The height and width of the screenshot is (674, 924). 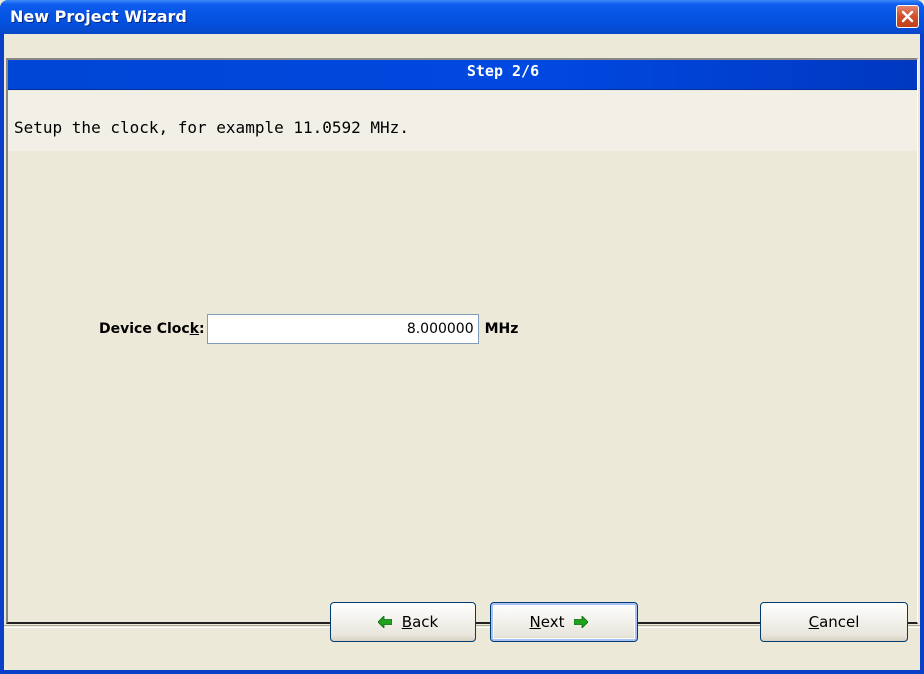 I want to click on device-clock-label-colon: :, so click(x=202, y=329).